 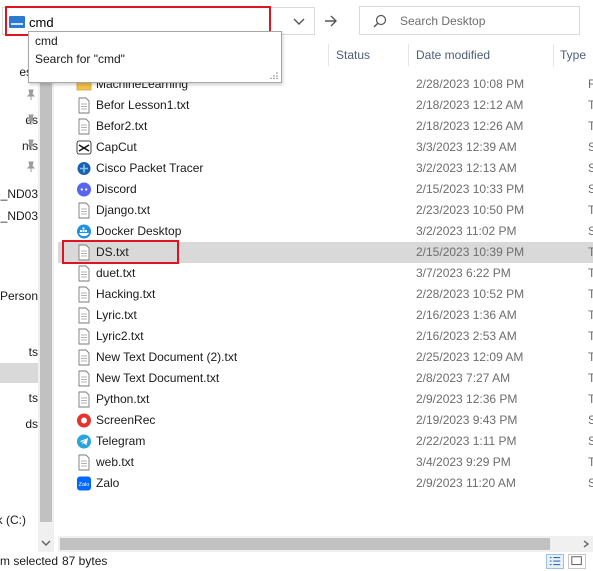 What do you see at coordinates (325, 147) in the screenshot?
I see `file-row: CapCut 3/3/2023 12:39 AM Shorto` at bounding box center [325, 147].